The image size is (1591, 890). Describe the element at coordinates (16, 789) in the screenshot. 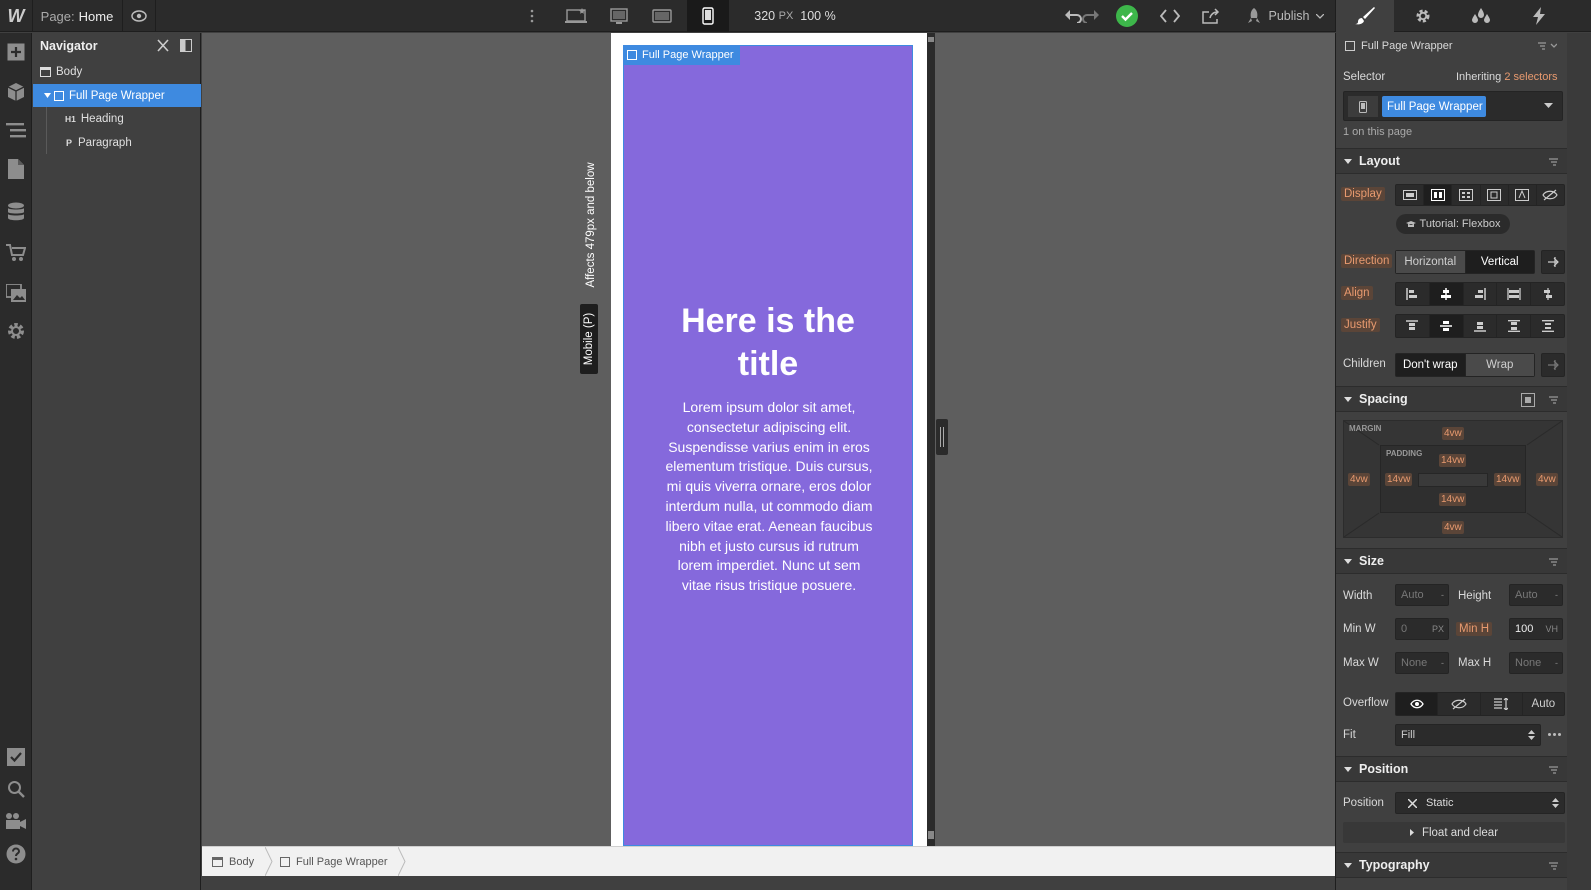

I see `search-icon` at that location.